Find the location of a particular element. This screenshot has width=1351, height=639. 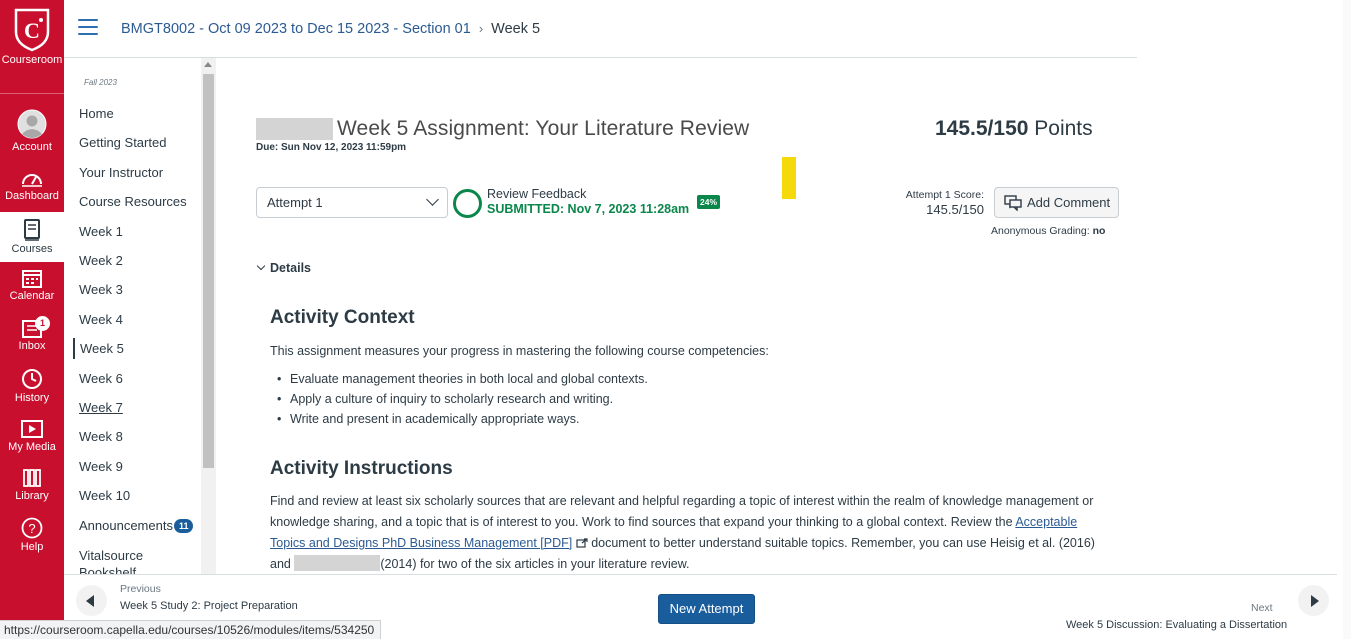

nav-library: Library is located at coordinates (32, 485).